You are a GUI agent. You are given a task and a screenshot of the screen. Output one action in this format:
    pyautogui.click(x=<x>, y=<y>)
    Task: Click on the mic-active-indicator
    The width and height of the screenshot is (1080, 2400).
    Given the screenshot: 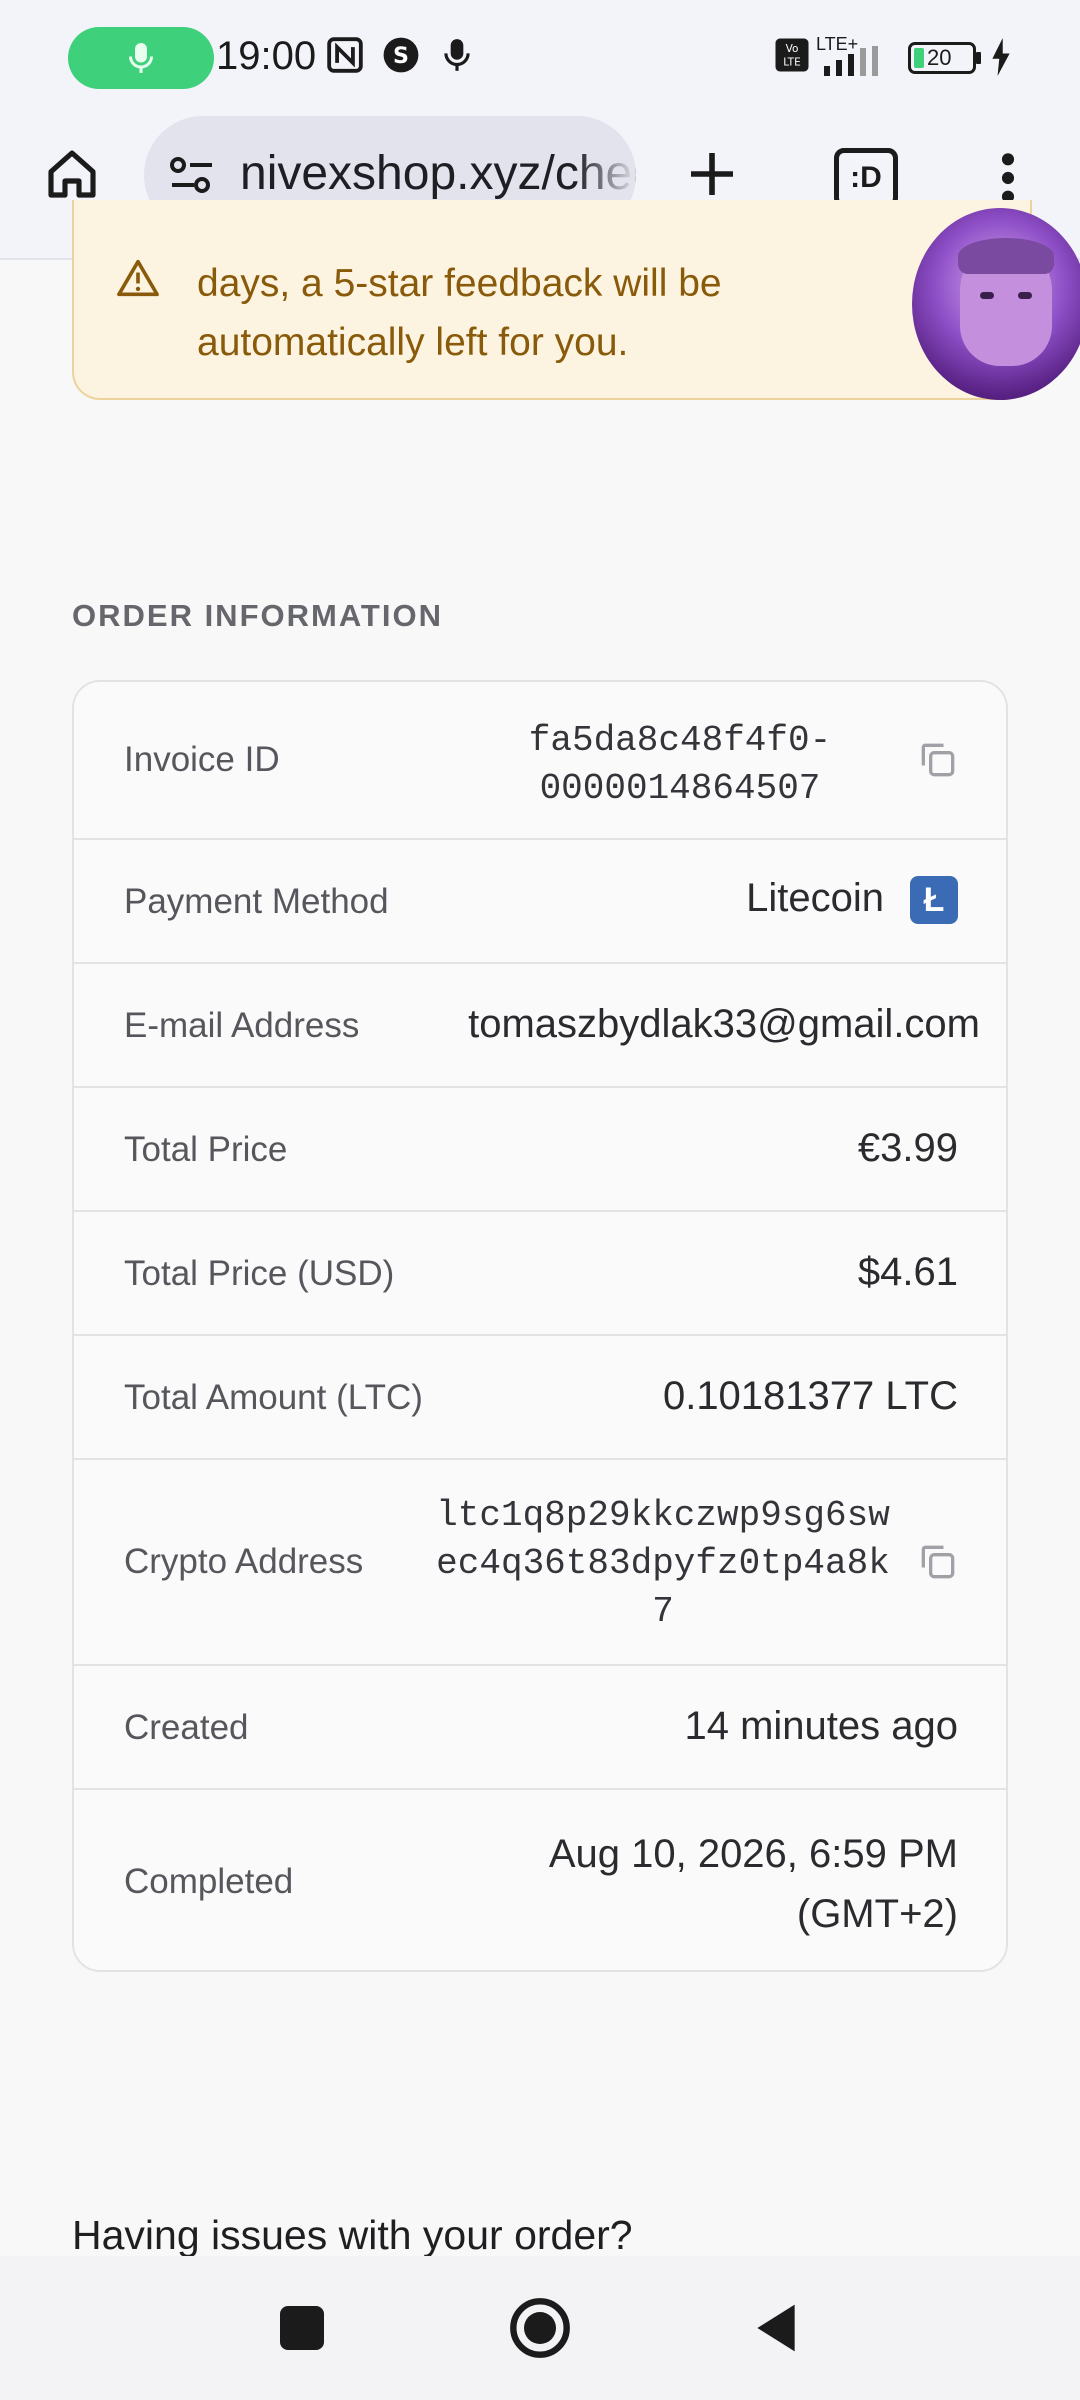 What is the action you would take?
    pyautogui.click(x=141, y=58)
    